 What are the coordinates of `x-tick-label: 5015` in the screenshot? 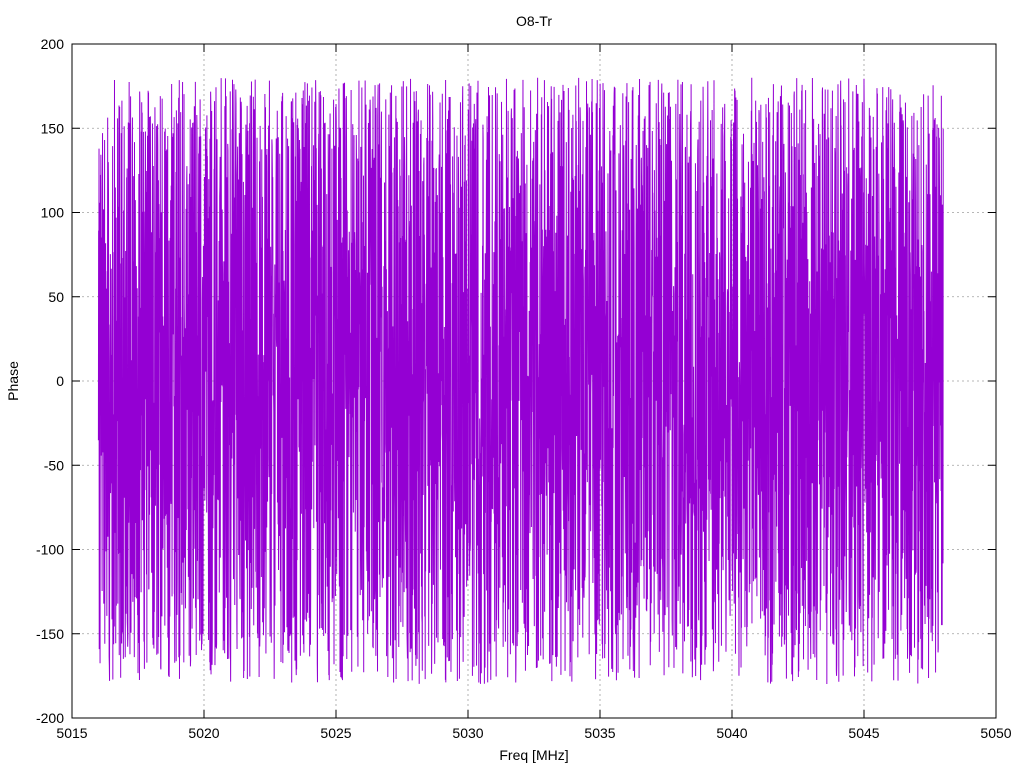 It's located at (71, 733).